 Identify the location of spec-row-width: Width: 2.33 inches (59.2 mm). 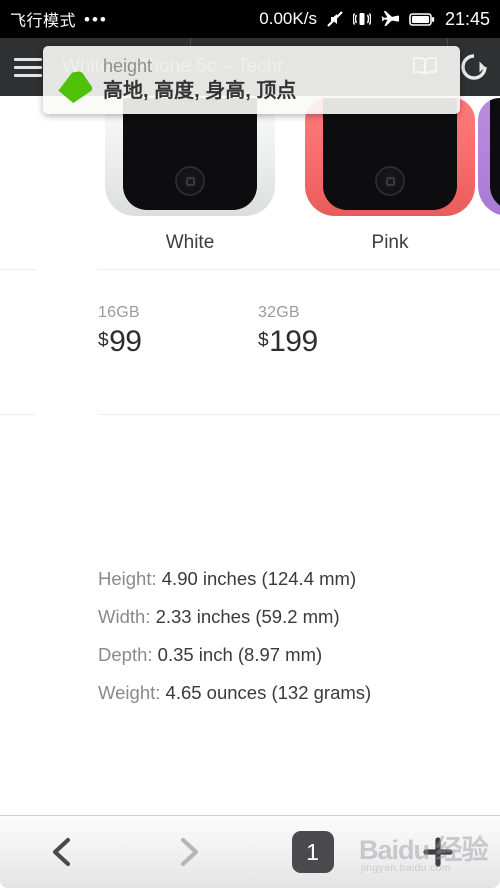
(234, 617).